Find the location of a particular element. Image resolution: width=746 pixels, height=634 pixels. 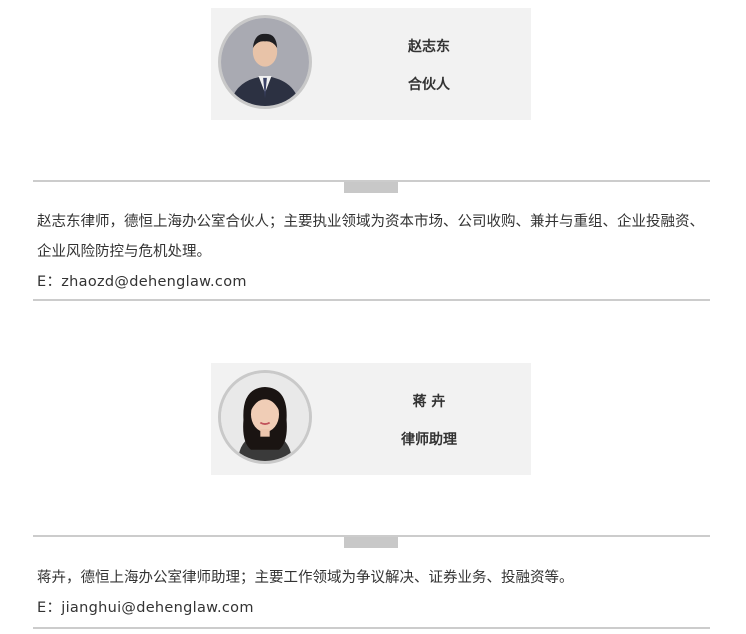

person-title: 合伙人 is located at coordinates (429, 85).